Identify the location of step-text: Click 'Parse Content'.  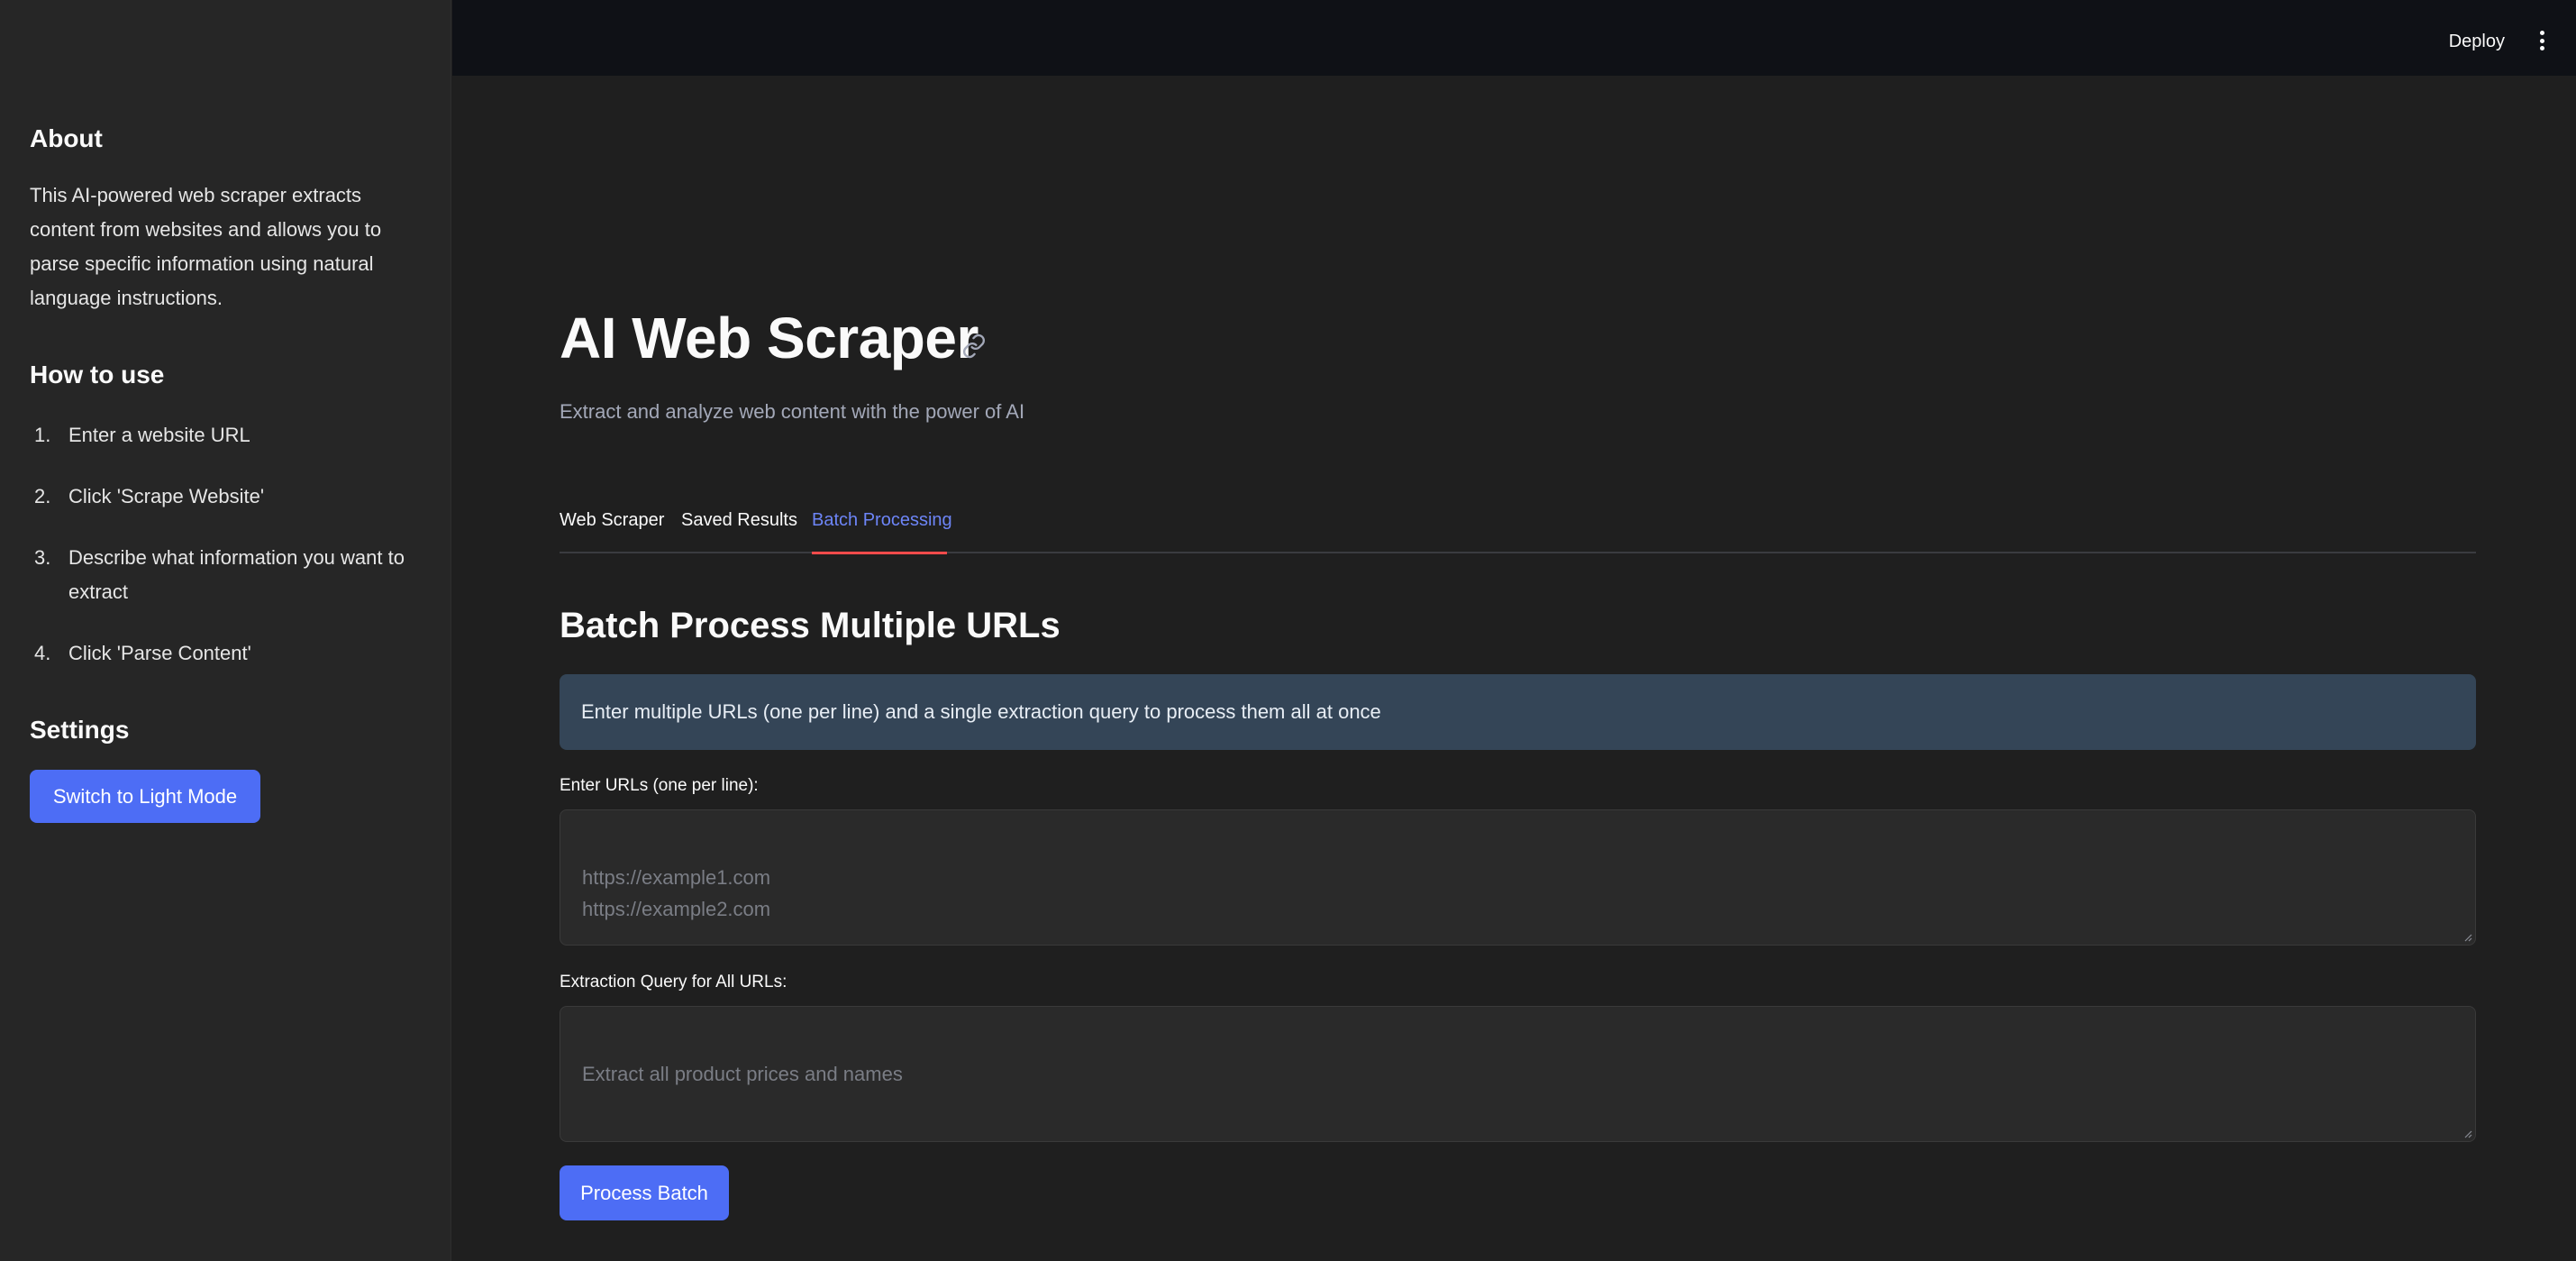
(159, 653).